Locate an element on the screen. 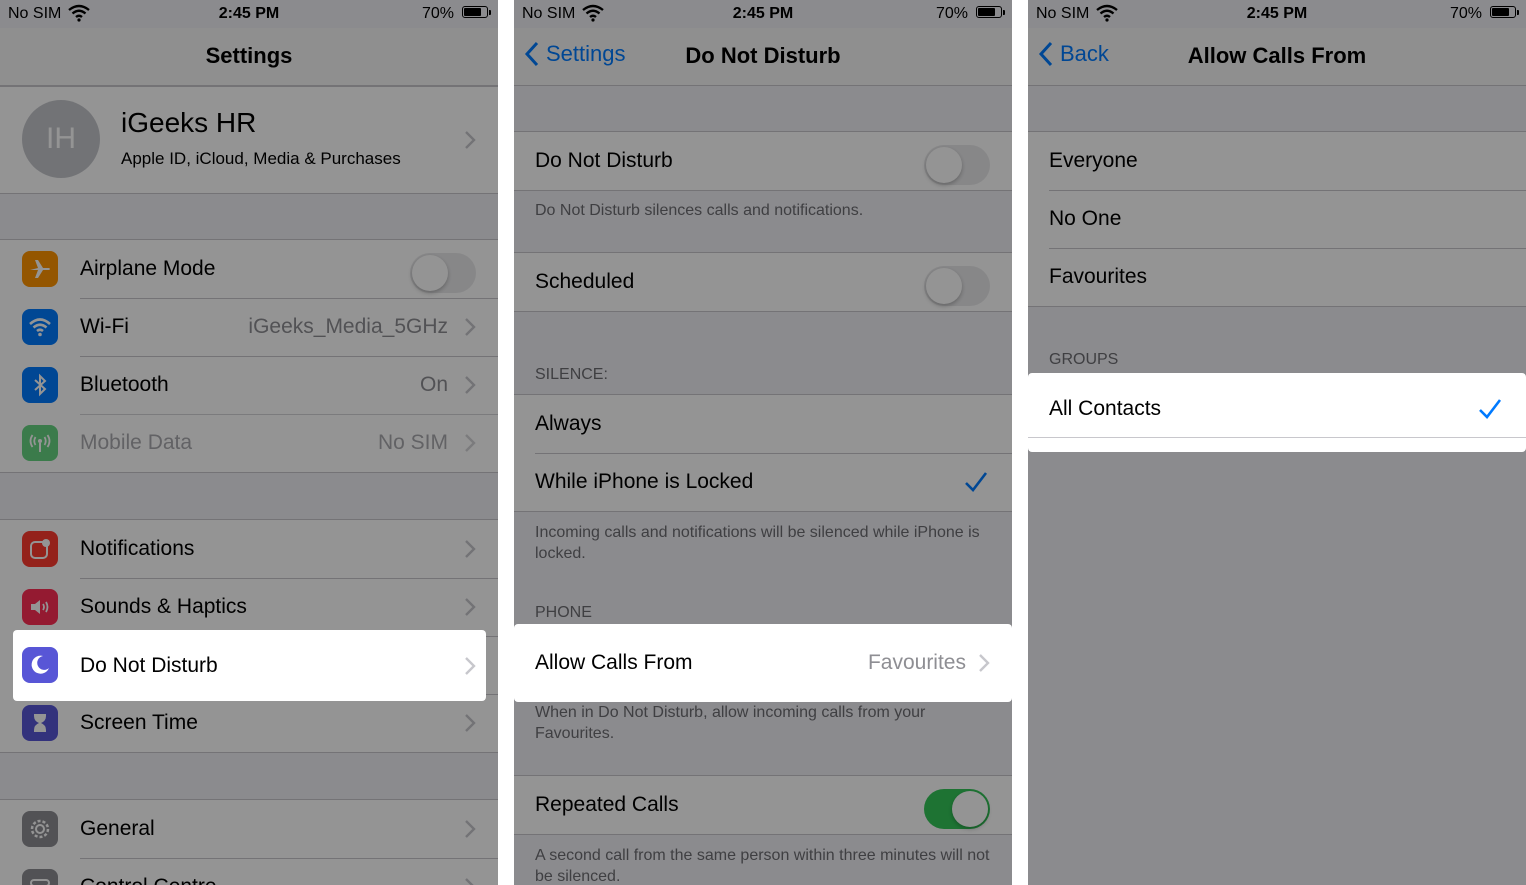 This screenshot has width=1526, height=885. gear-icon is located at coordinates (40, 829).